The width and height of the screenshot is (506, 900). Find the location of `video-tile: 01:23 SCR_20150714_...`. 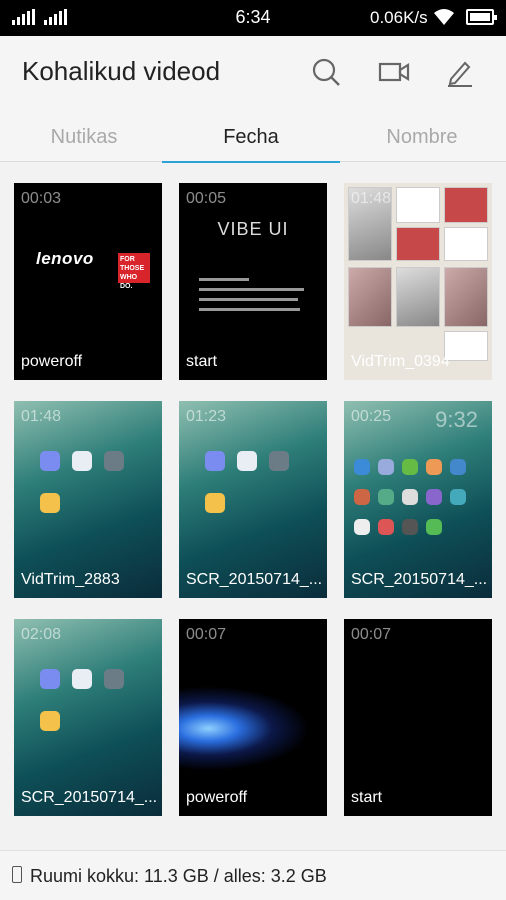

video-tile: 01:23 SCR_20150714_... is located at coordinates (253, 499).